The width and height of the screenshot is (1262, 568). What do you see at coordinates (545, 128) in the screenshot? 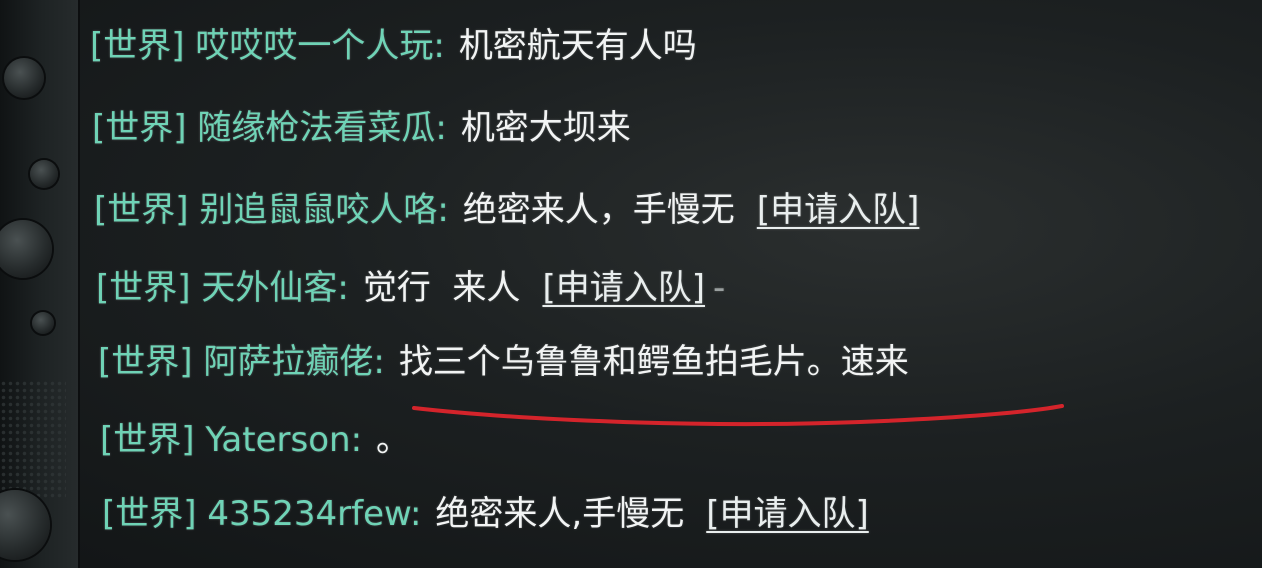
I see `message-text: 机密大坝来` at bounding box center [545, 128].